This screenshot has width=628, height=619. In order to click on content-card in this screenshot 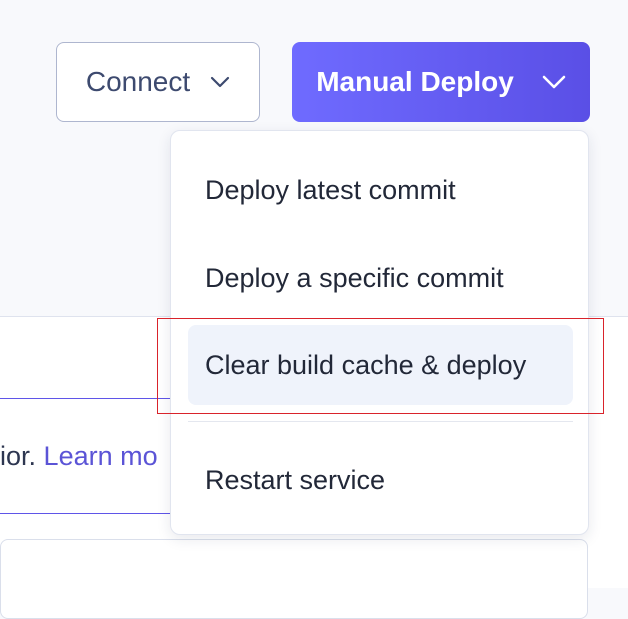, I will do `click(294, 579)`.